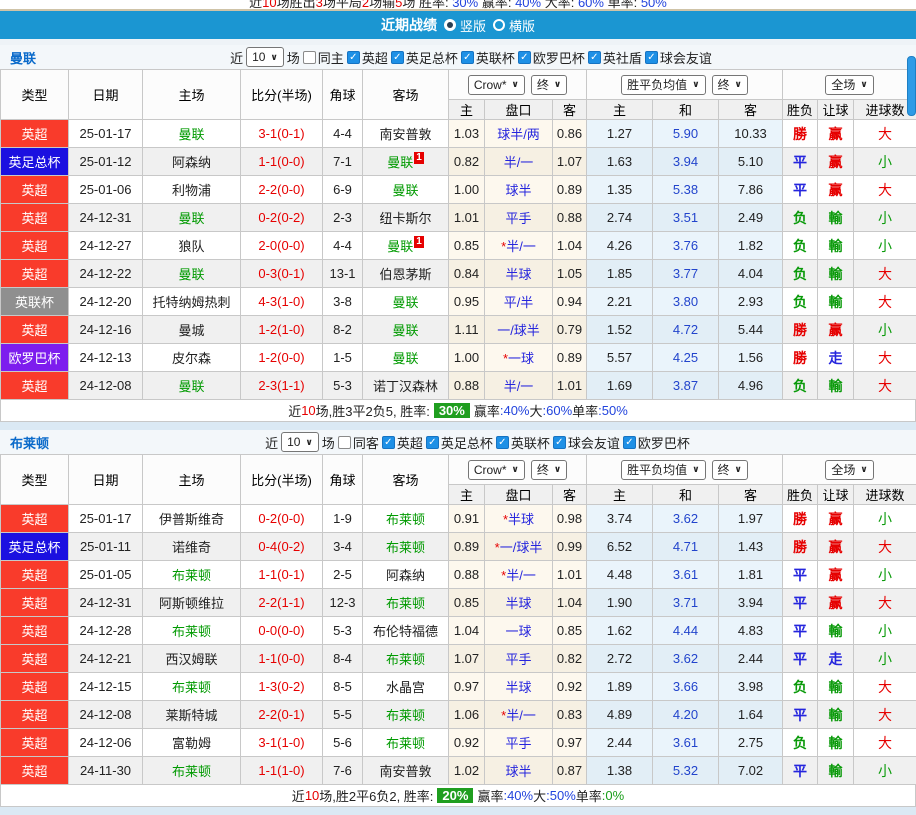  I want to click on same-venue-filter: 同客, so click(358, 442).